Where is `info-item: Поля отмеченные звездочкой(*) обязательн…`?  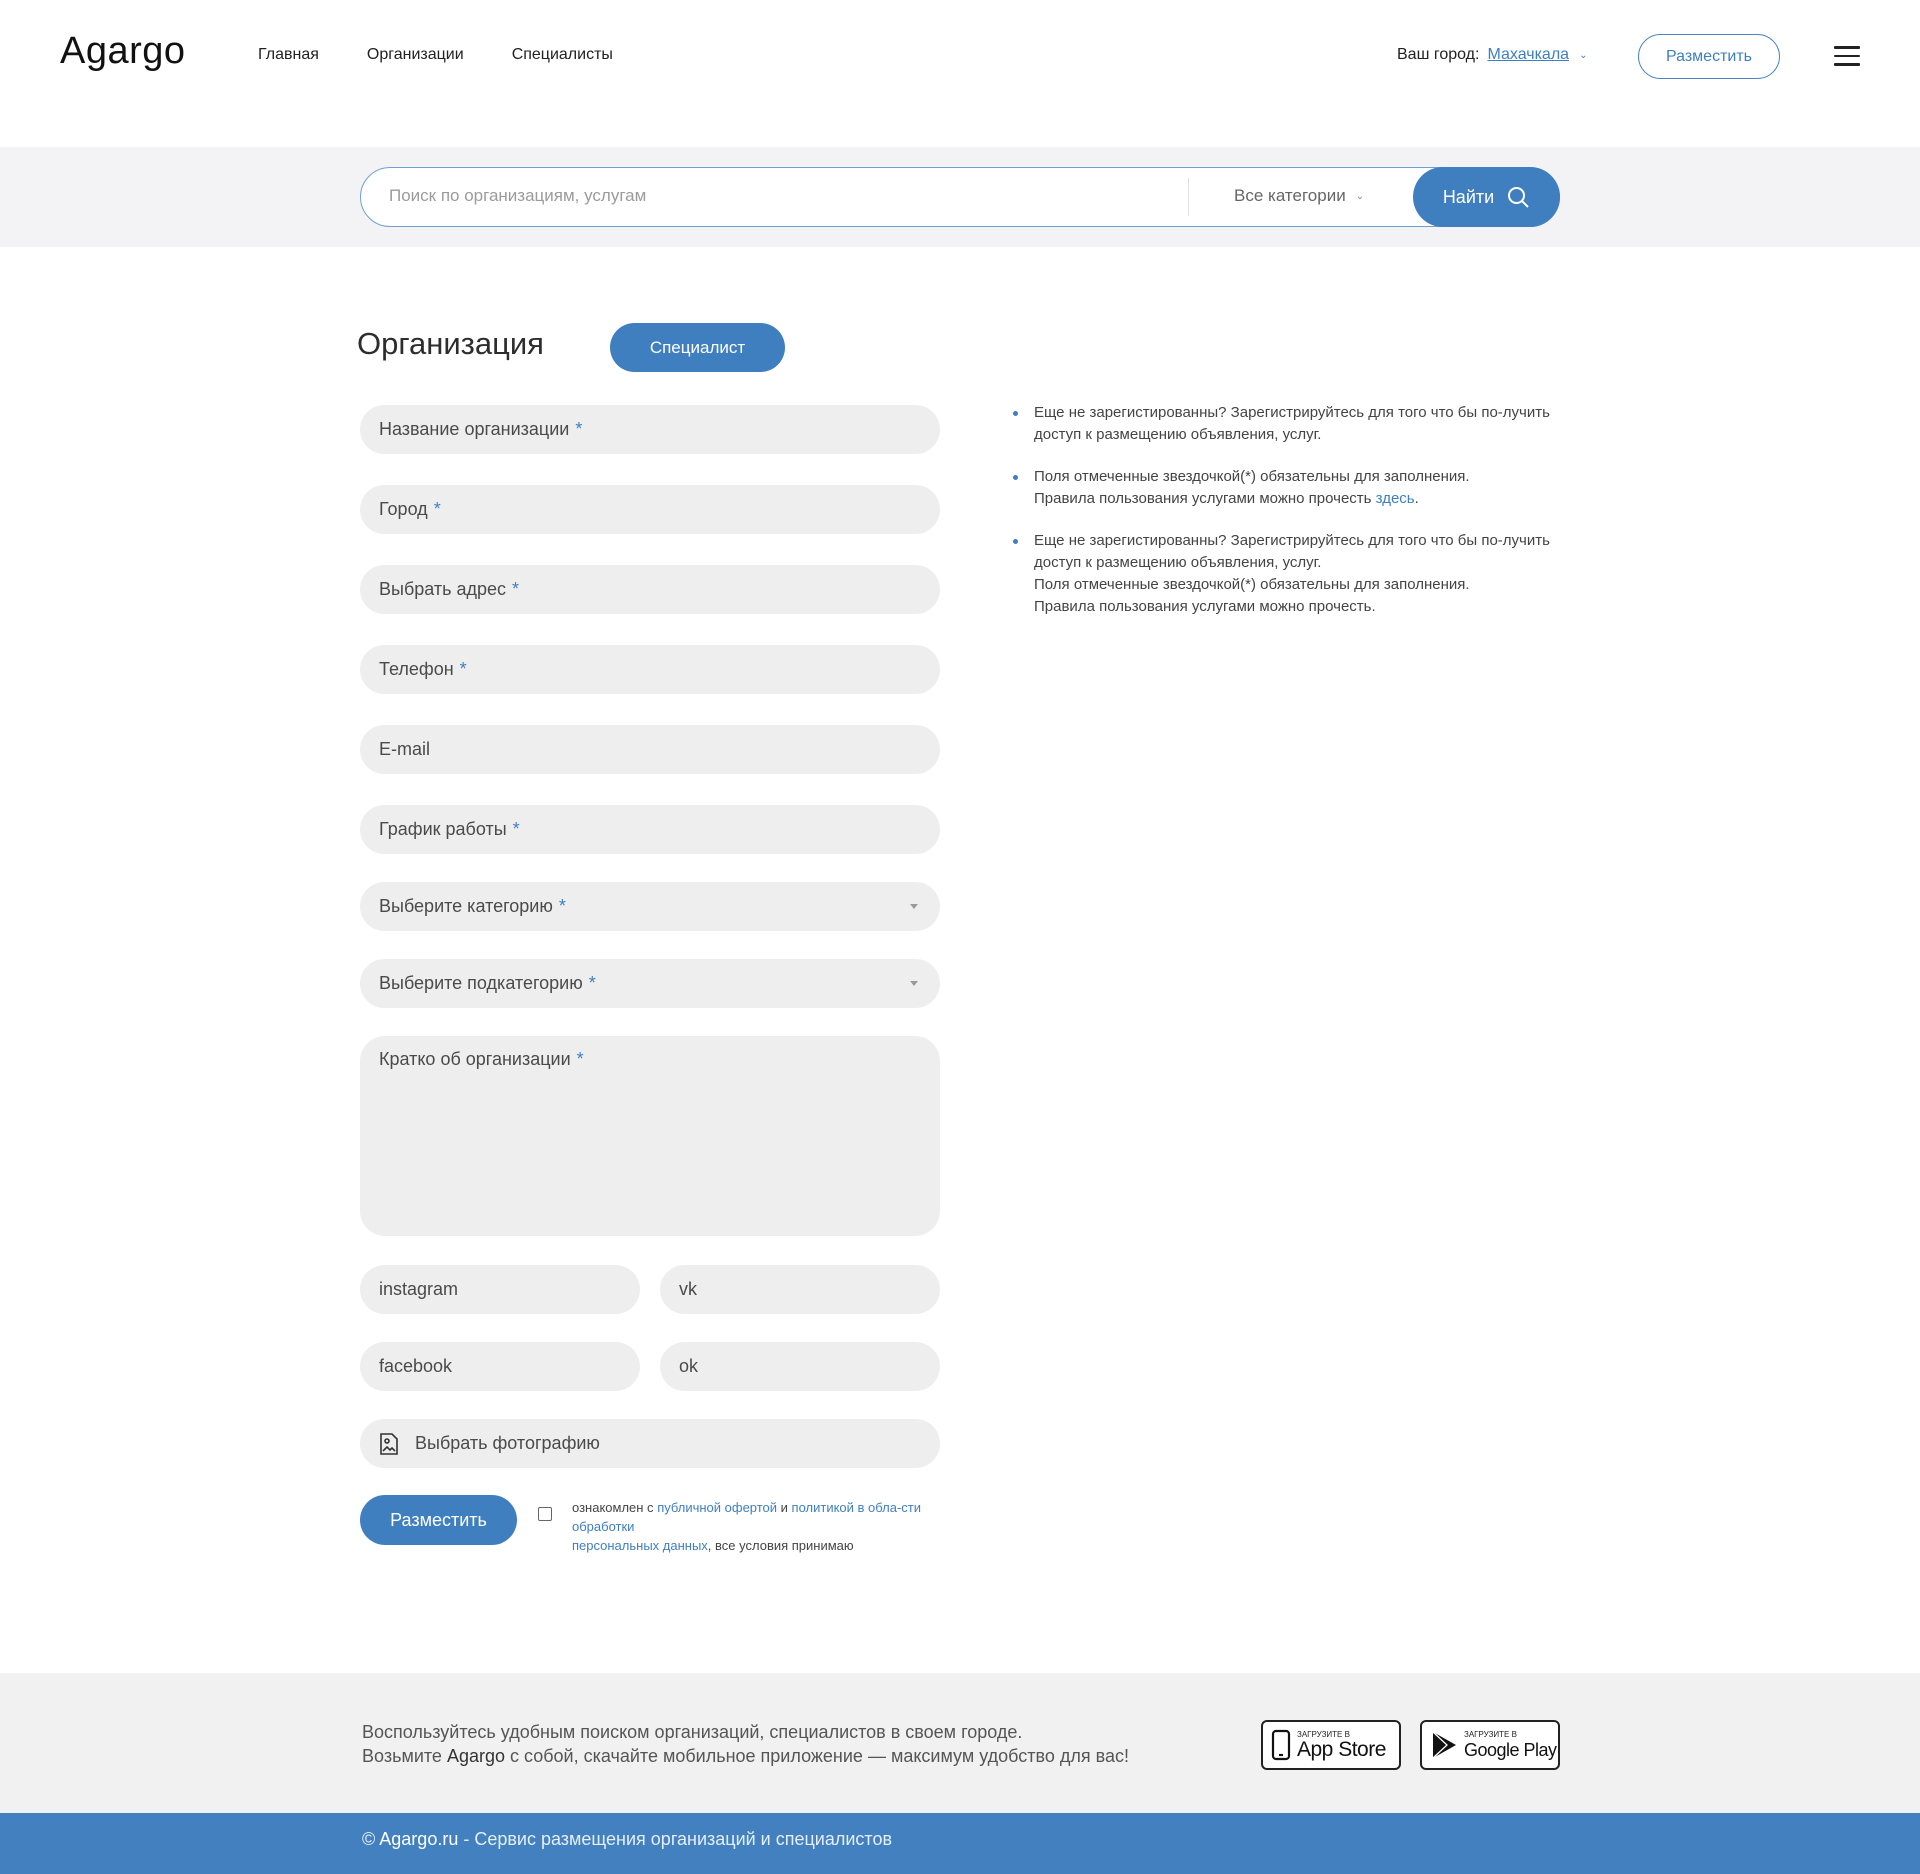
info-item: Поля отмеченные звездочкой(*) обязательн… is located at coordinates (1287, 488).